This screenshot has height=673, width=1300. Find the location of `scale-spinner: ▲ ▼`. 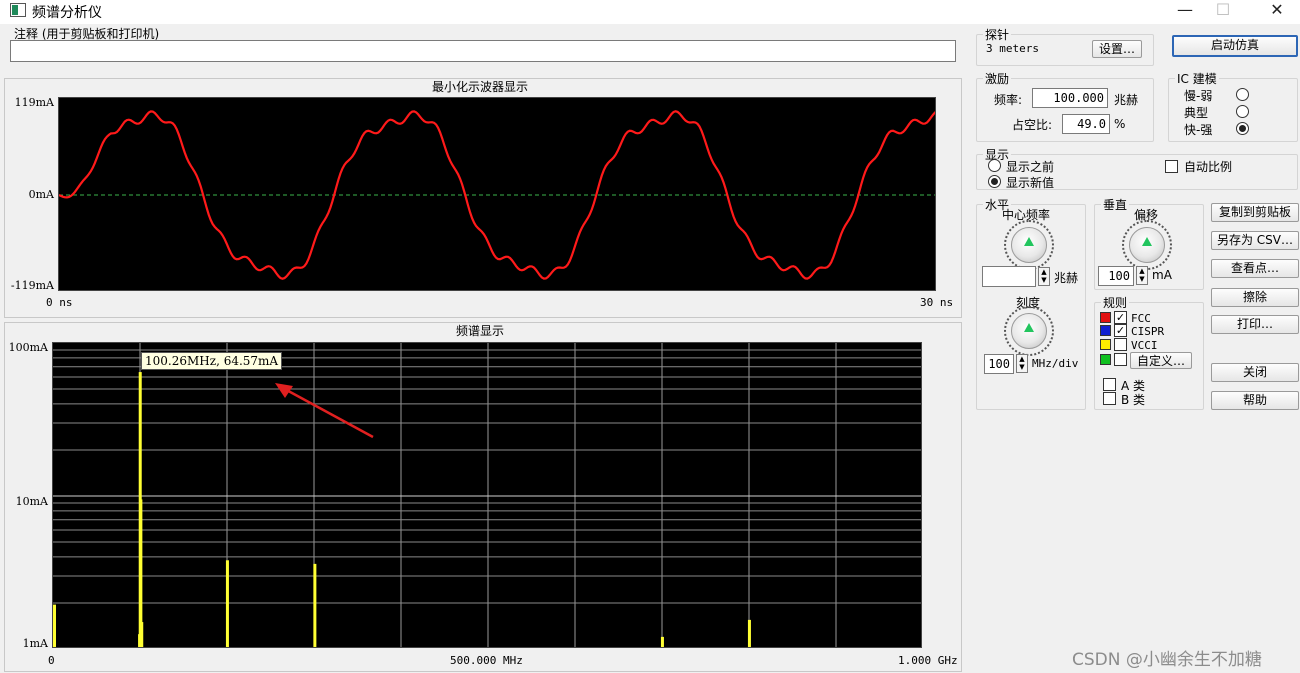

scale-spinner: ▲ ▼ is located at coordinates (1022, 363).